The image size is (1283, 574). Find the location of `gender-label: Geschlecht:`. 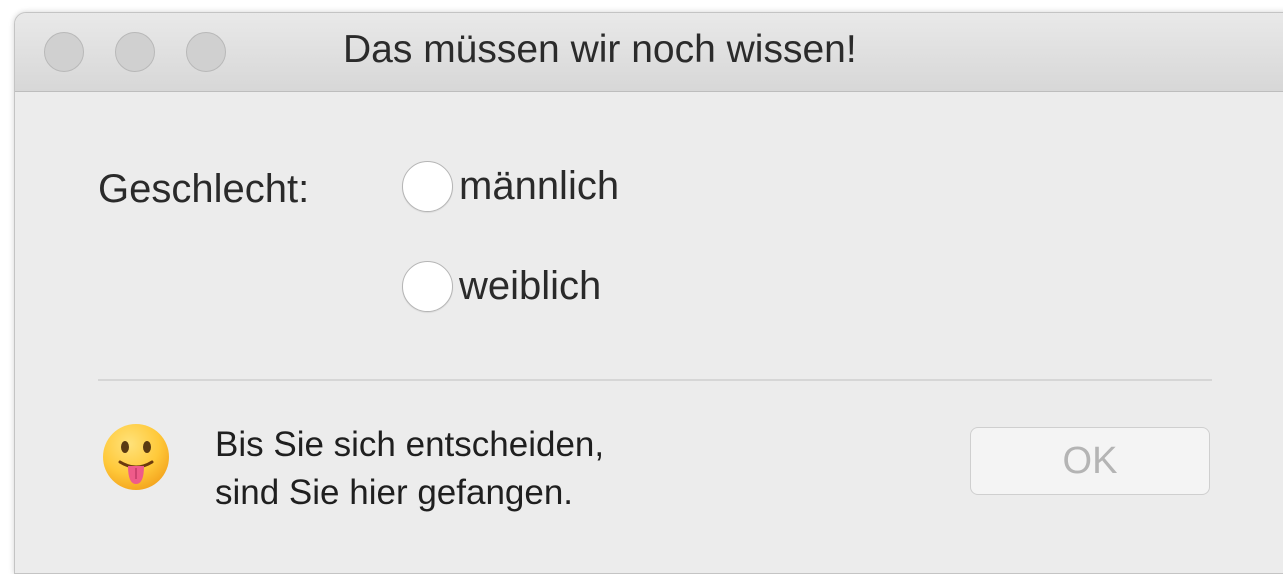

gender-label: Geschlecht: is located at coordinates (204, 189).